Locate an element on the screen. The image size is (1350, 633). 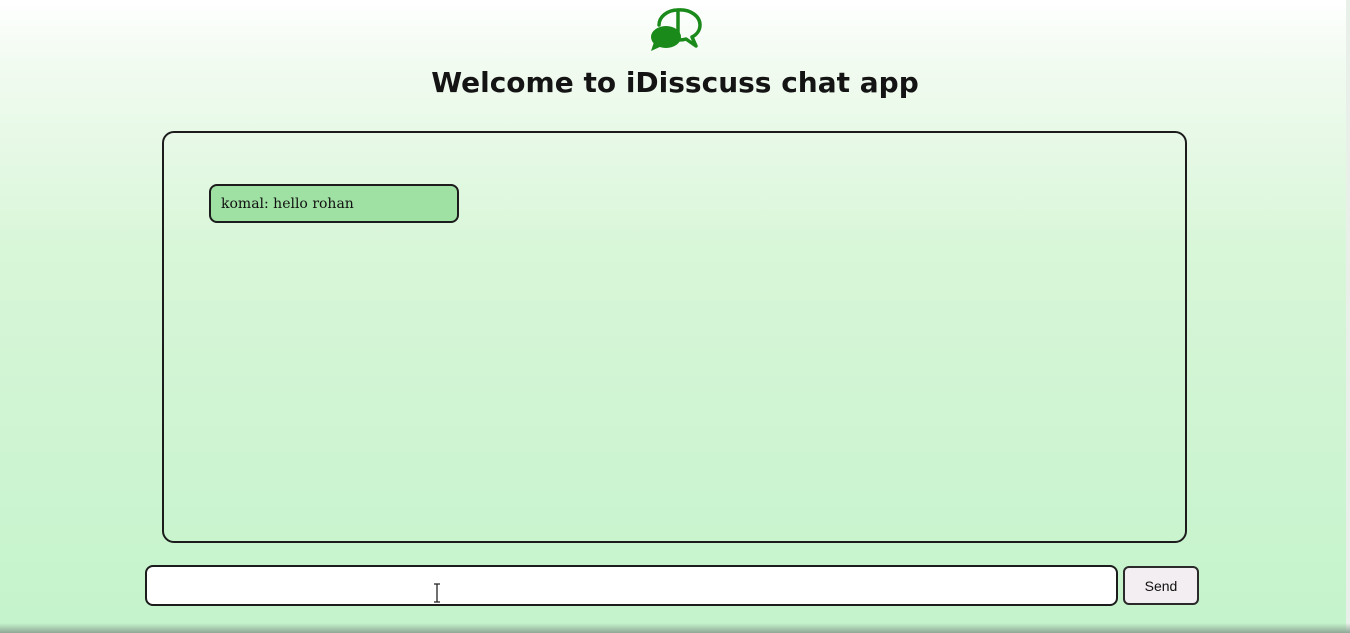
send-button: Send is located at coordinates (1161, 585).